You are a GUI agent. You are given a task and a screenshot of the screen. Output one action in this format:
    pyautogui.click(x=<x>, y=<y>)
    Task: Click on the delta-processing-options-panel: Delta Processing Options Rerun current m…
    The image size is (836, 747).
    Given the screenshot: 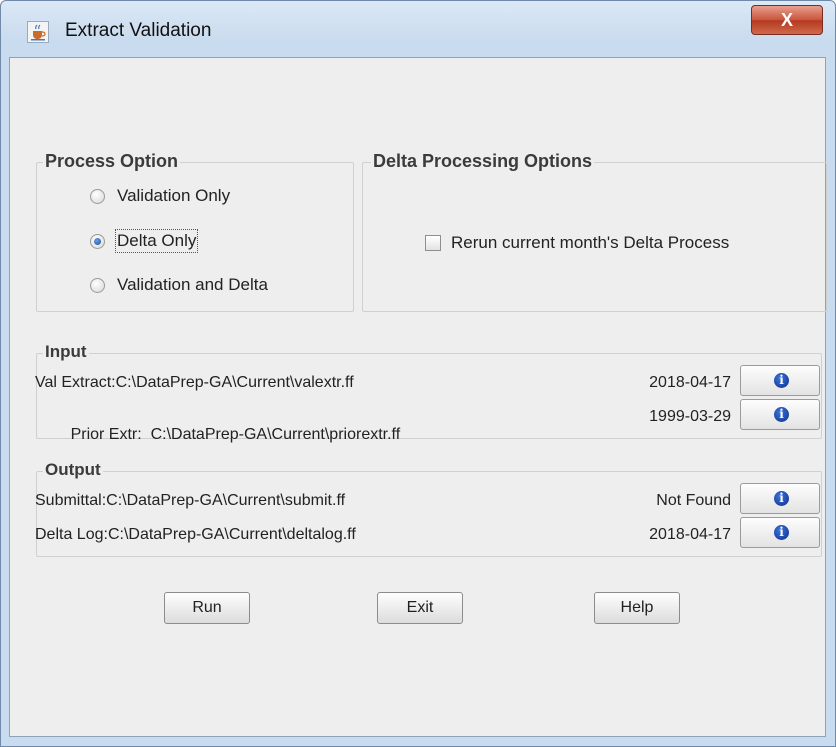 What is the action you would take?
    pyautogui.click(x=594, y=231)
    